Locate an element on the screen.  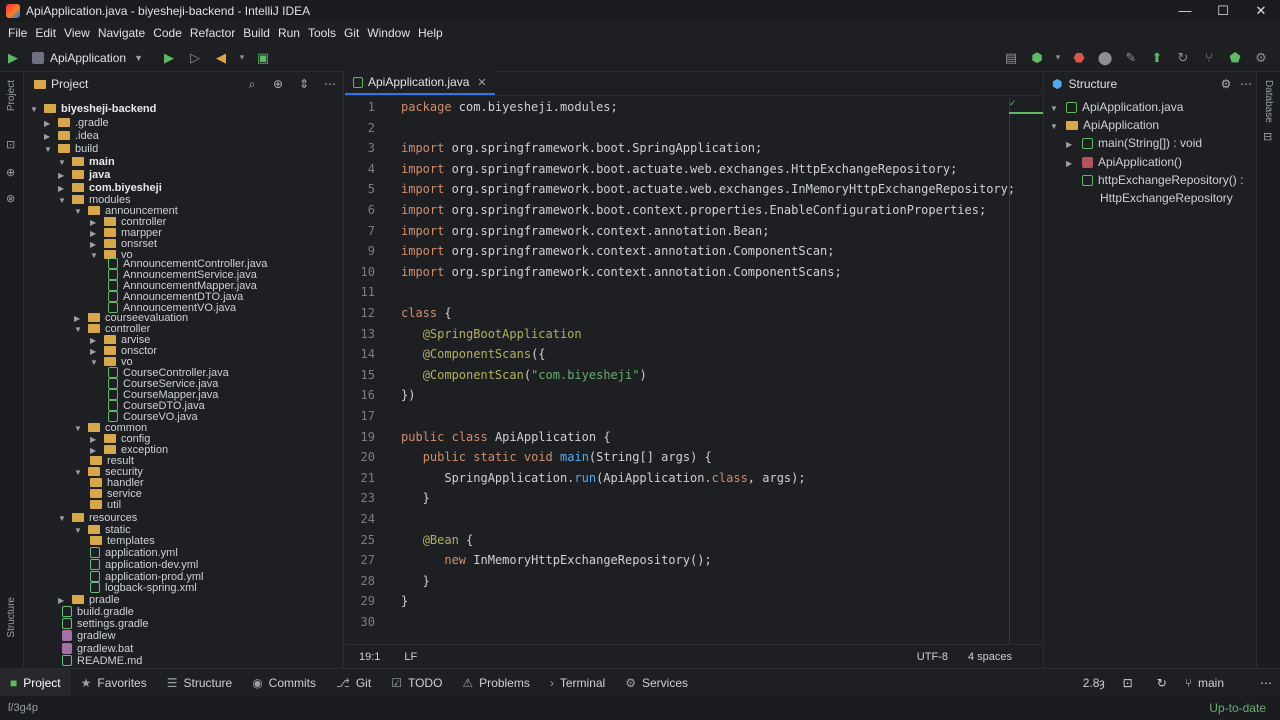
menu-view: View is located at coordinates (77, 33).